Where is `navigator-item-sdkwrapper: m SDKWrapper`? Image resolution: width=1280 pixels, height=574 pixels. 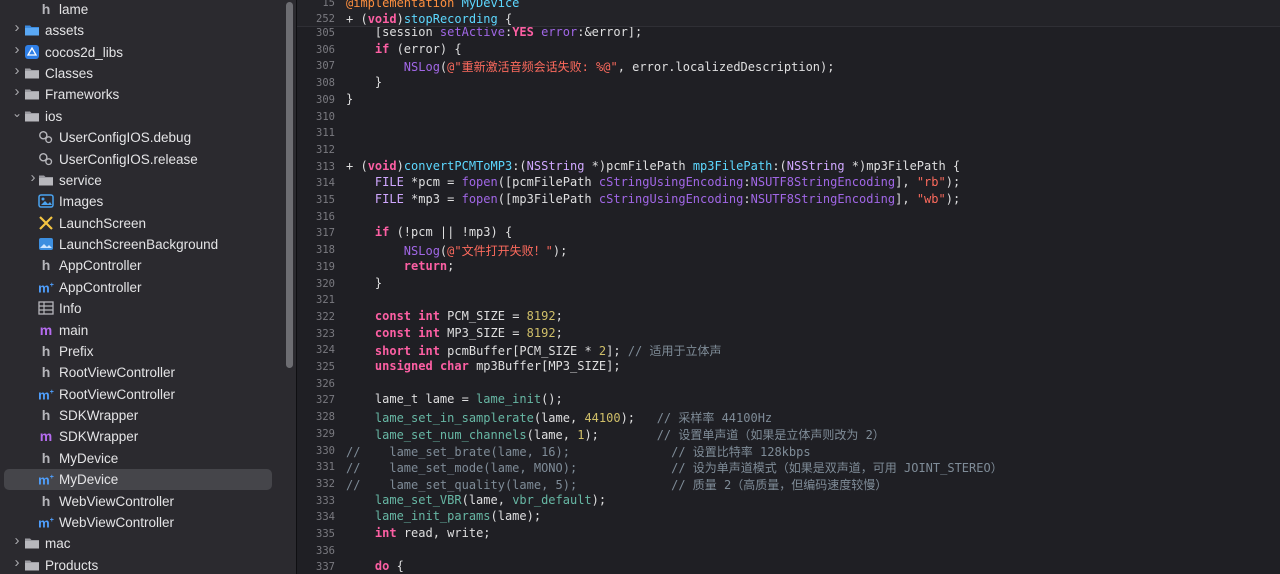 navigator-item-sdkwrapper: m SDKWrapper is located at coordinates (142, 436).